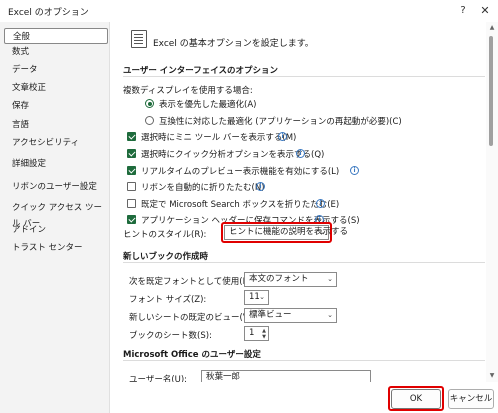 The image size is (498, 413). I want to click on scroll-thumb, so click(491, 91).